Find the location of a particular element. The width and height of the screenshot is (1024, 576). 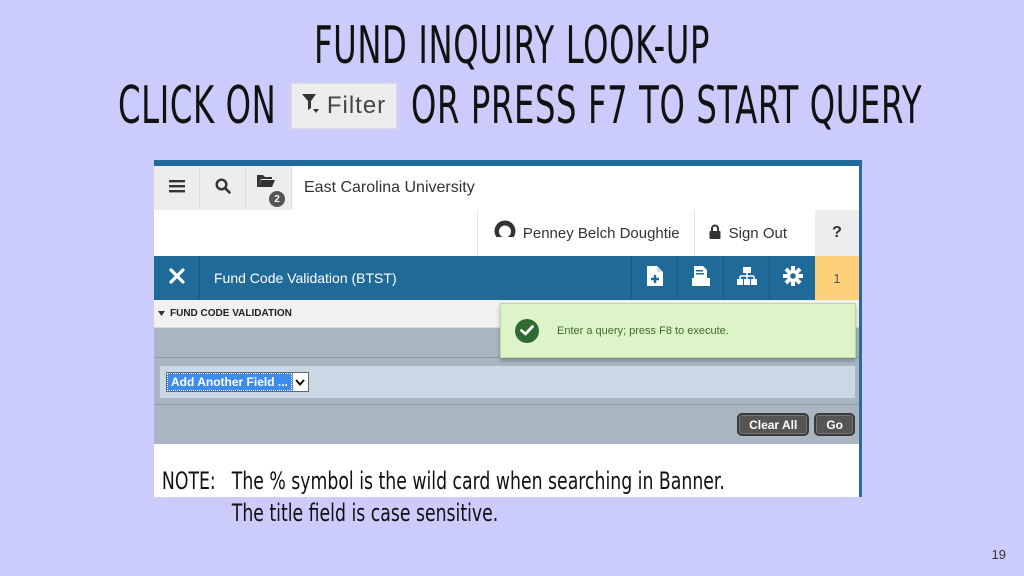

close-page-button is located at coordinates (177, 278).